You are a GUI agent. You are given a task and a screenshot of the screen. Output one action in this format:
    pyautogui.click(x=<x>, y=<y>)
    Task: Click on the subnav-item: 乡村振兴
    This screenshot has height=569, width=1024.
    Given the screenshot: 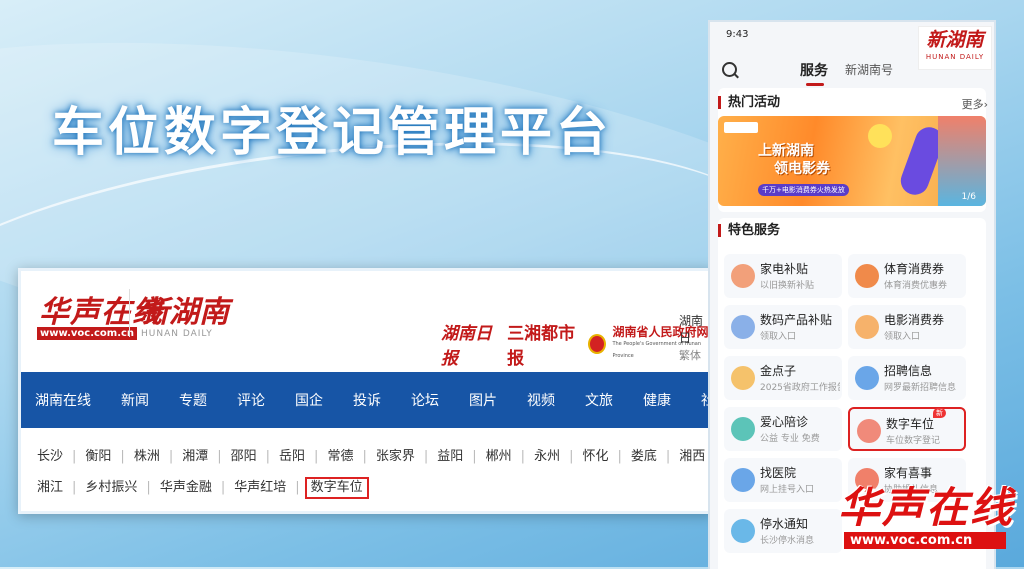 What is the action you would take?
    pyautogui.click(x=111, y=487)
    